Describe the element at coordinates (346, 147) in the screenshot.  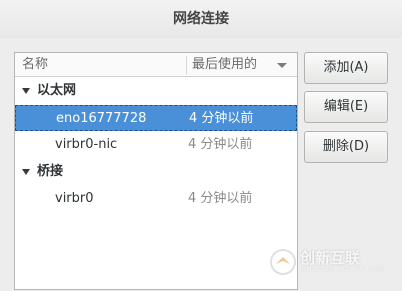
I see `delete-button: 删除(D)` at that location.